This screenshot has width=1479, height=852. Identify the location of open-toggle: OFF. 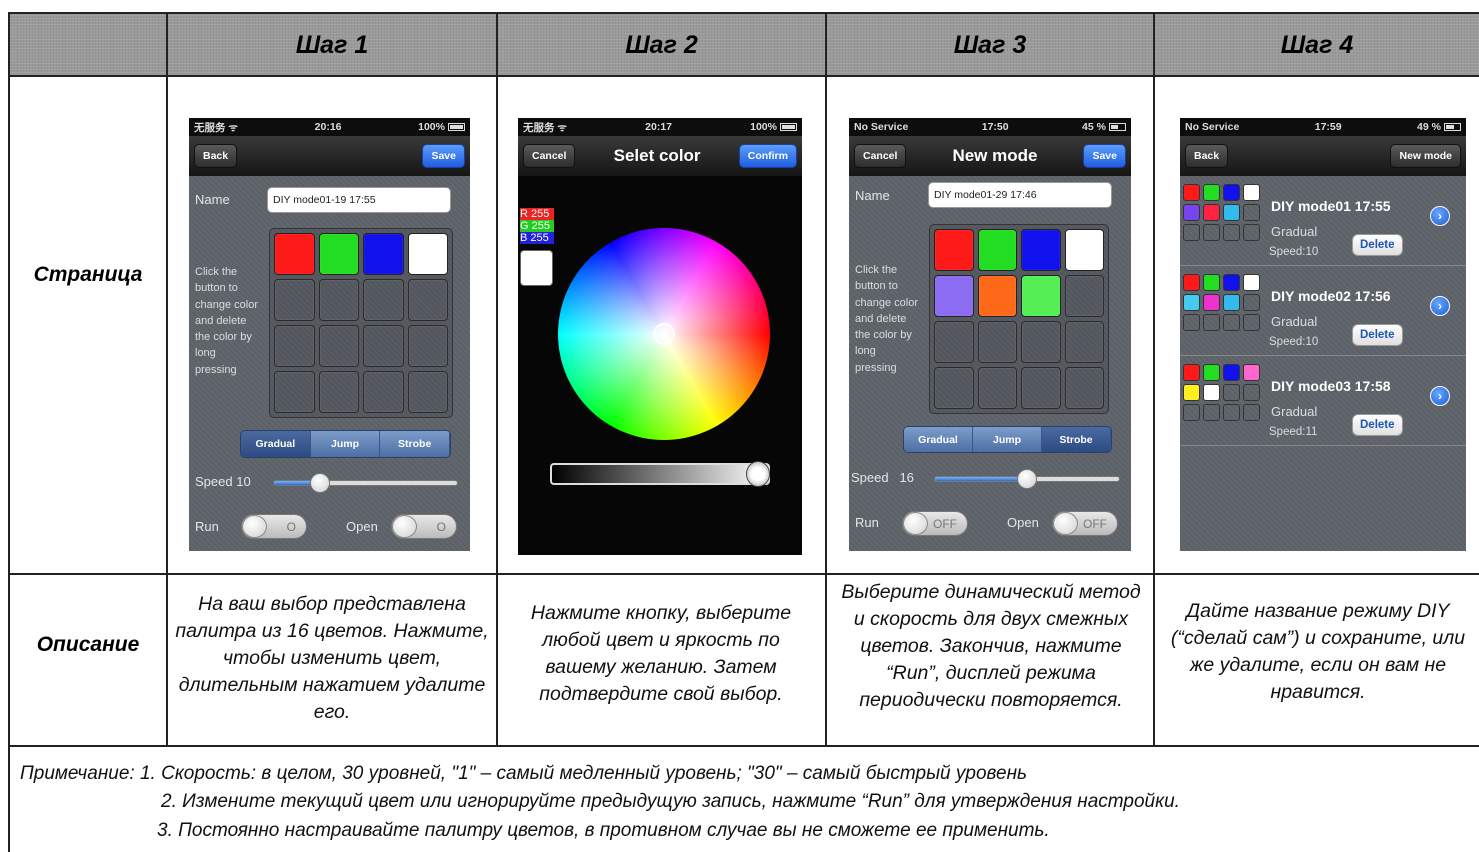
(1085, 523).